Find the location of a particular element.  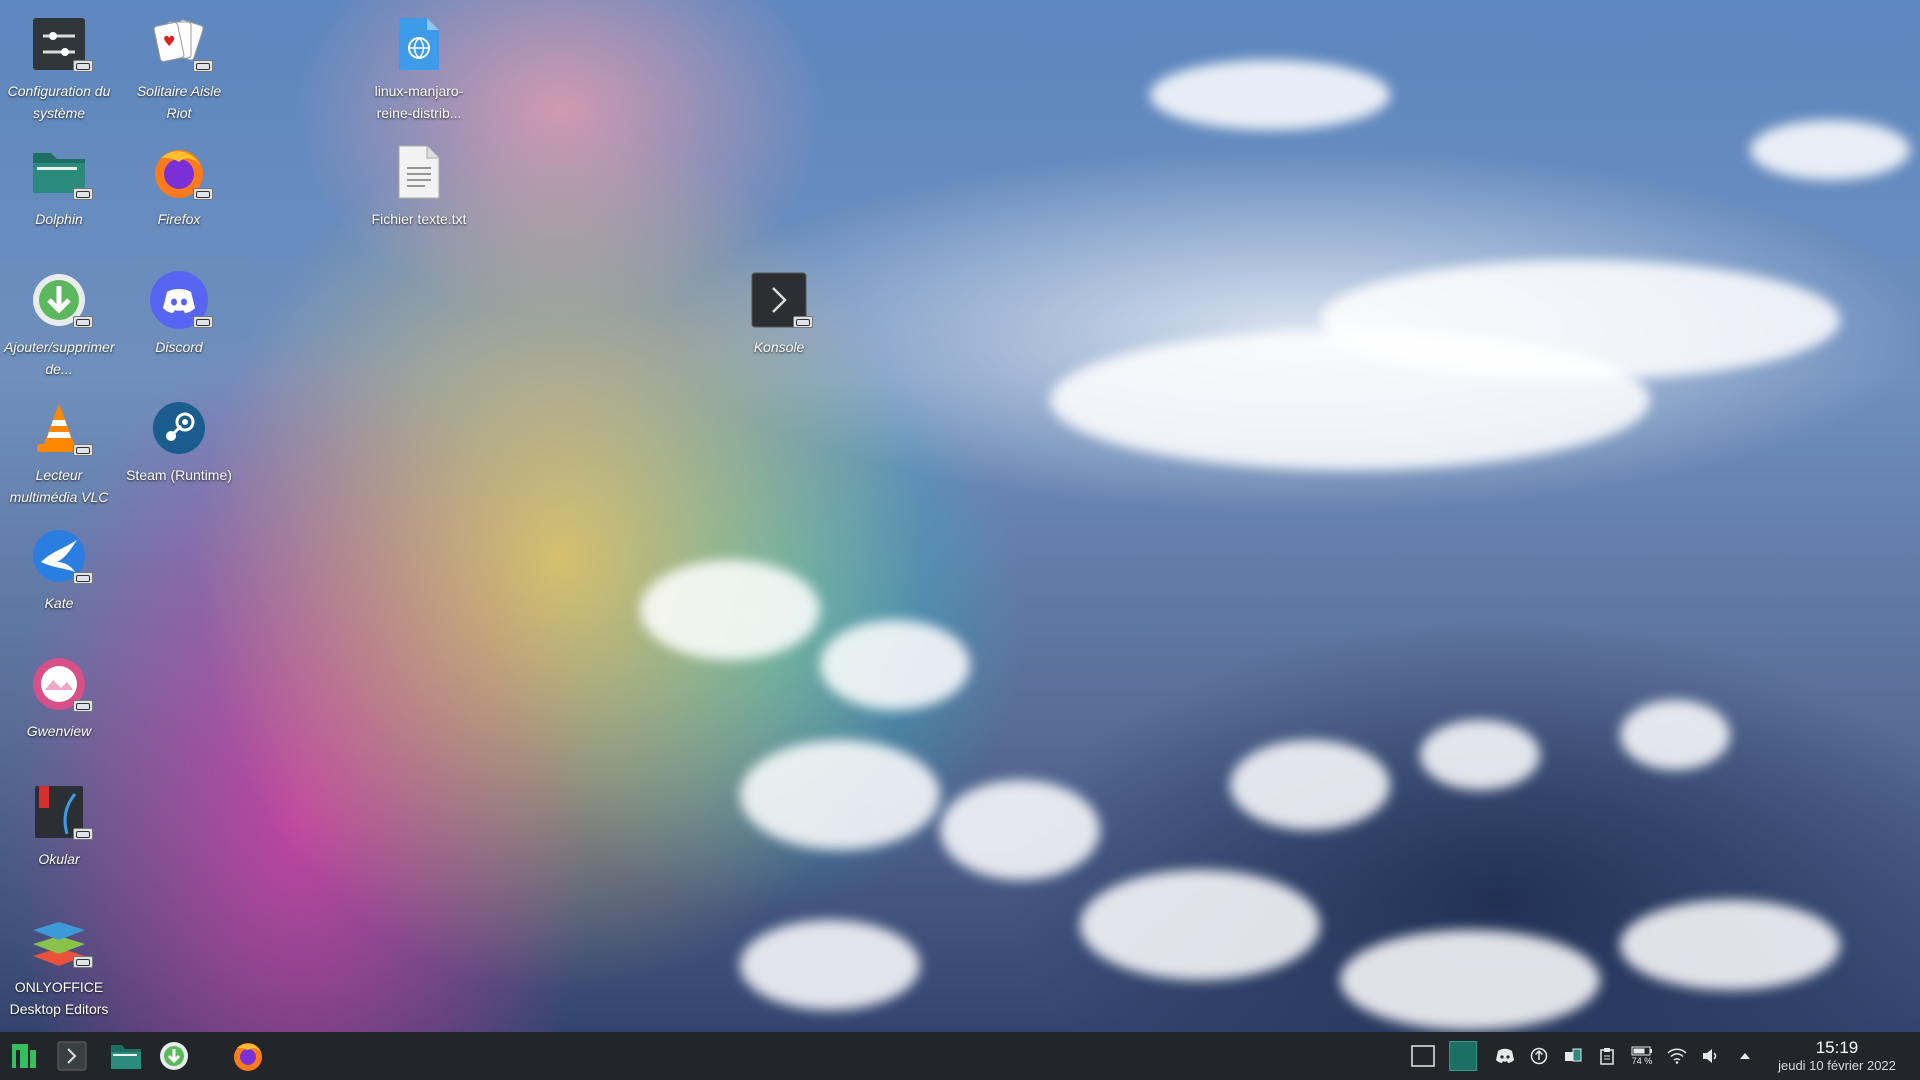

desktop-icon-konsole: Konsole is located at coordinates (779, 314).